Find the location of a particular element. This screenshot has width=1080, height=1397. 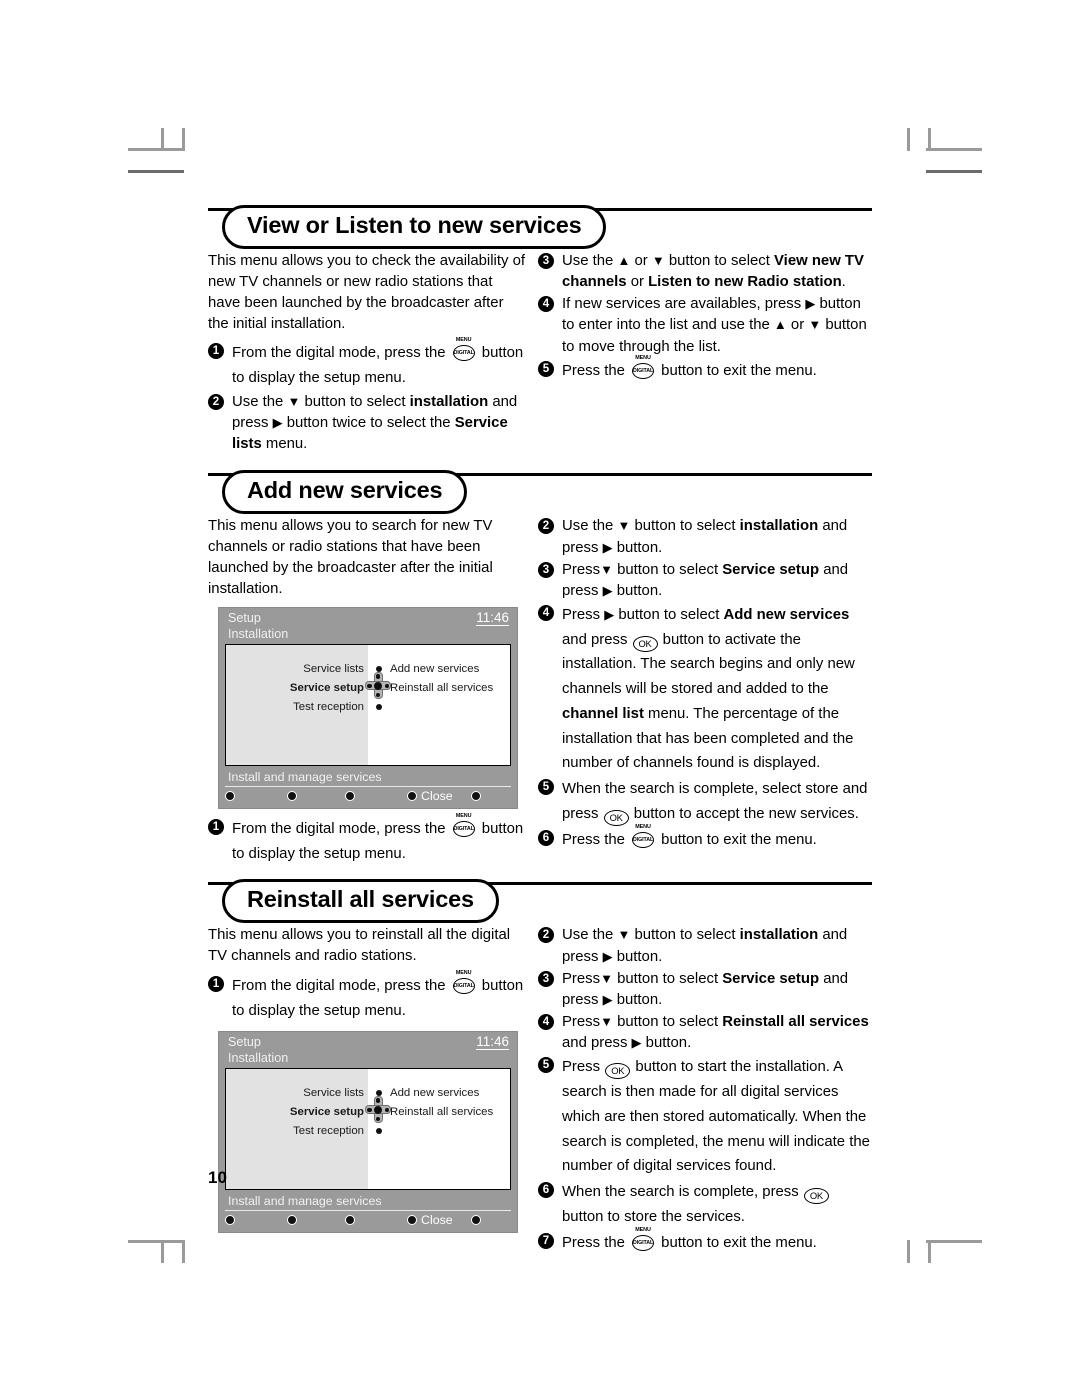

tv-subtitle: Installation is located at coordinates (258, 1057).